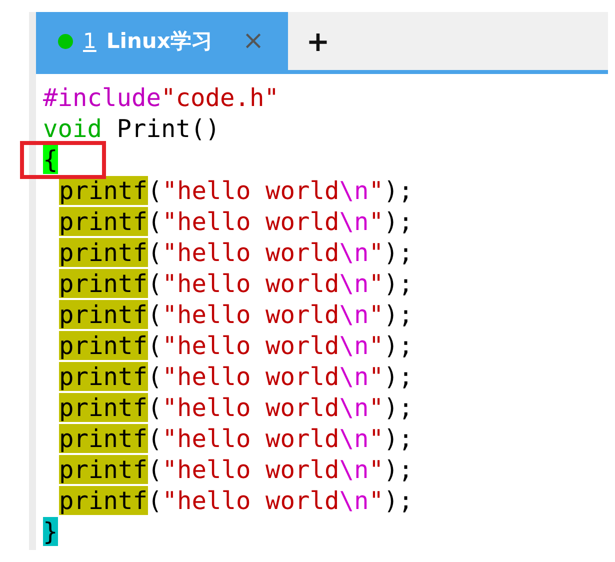 Image resolution: width=615 pixels, height=562 pixels. I want to click on tab-number: 1, so click(89, 41).